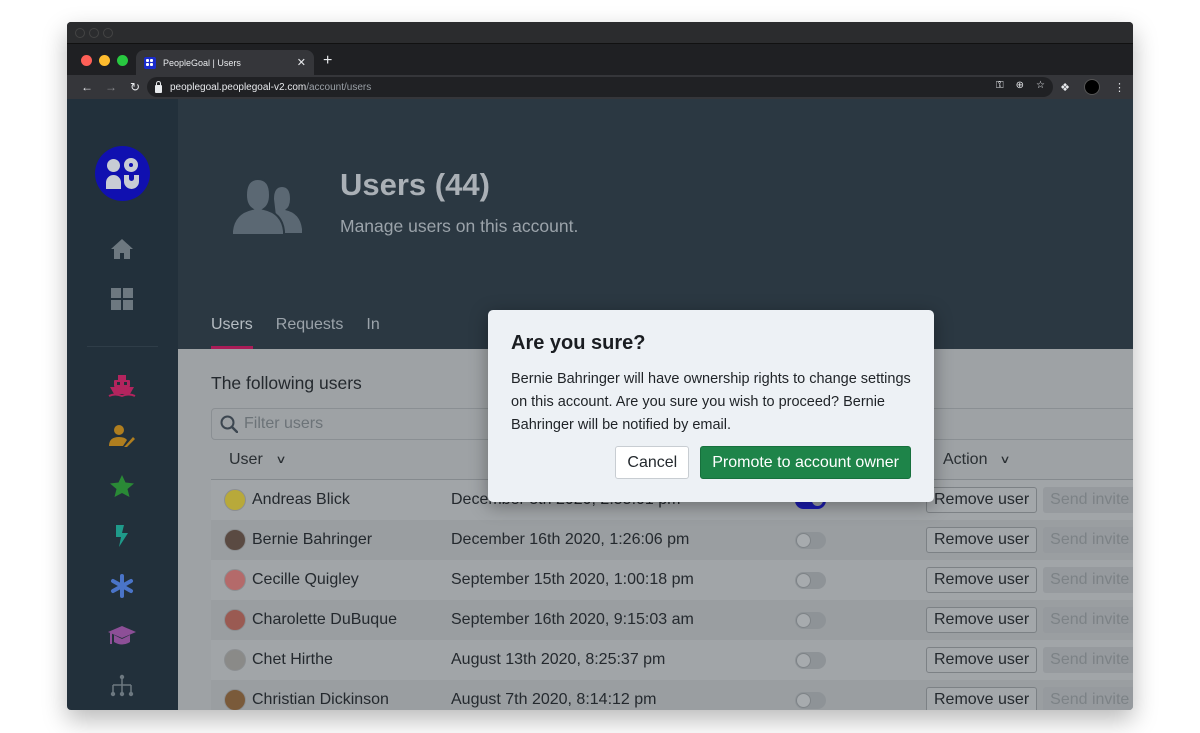 The height and width of the screenshot is (733, 1200). I want to click on url-host: peoplegoal.peoplegoal-v2.com, so click(238, 87).